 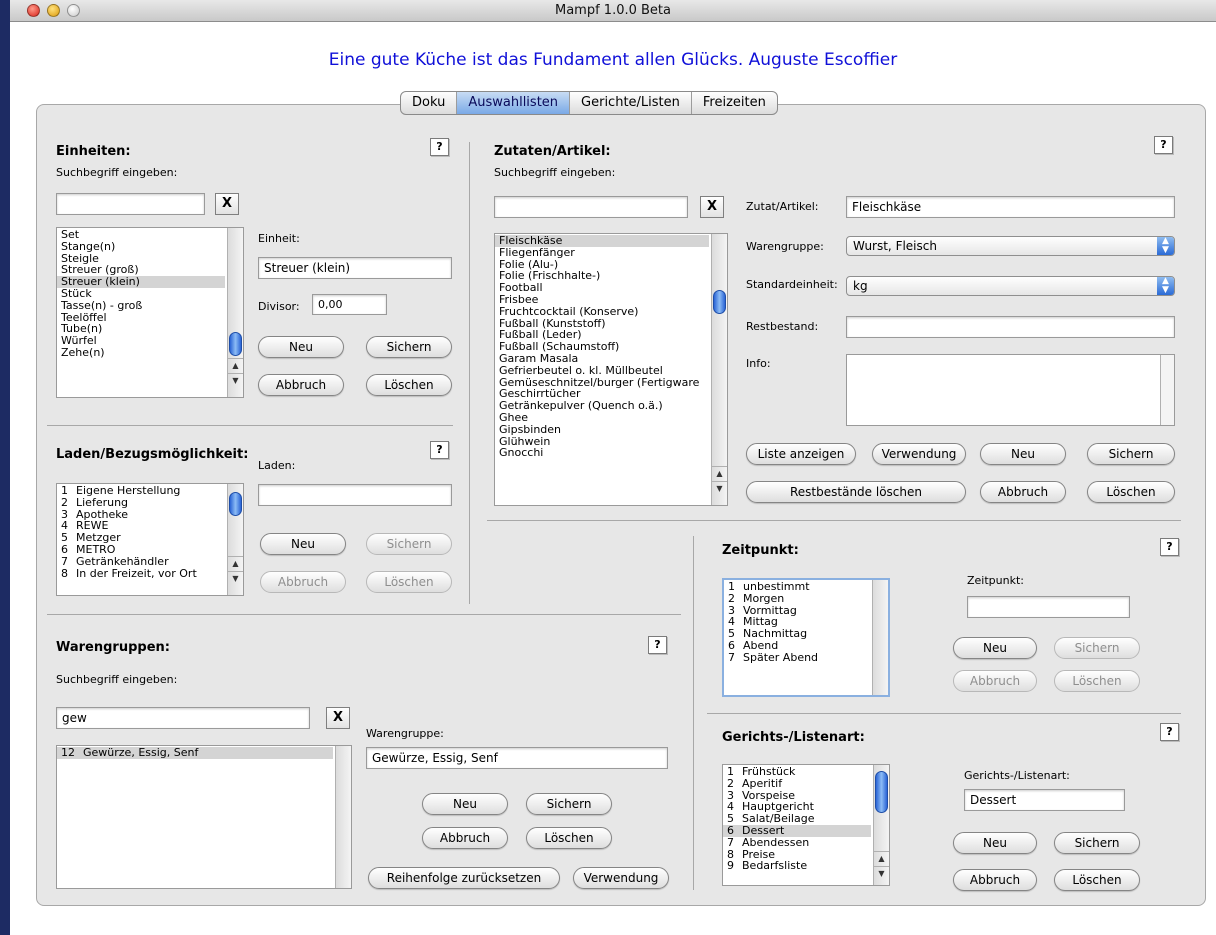 I want to click on zutaten-search-input, so click(x=591, y=207).